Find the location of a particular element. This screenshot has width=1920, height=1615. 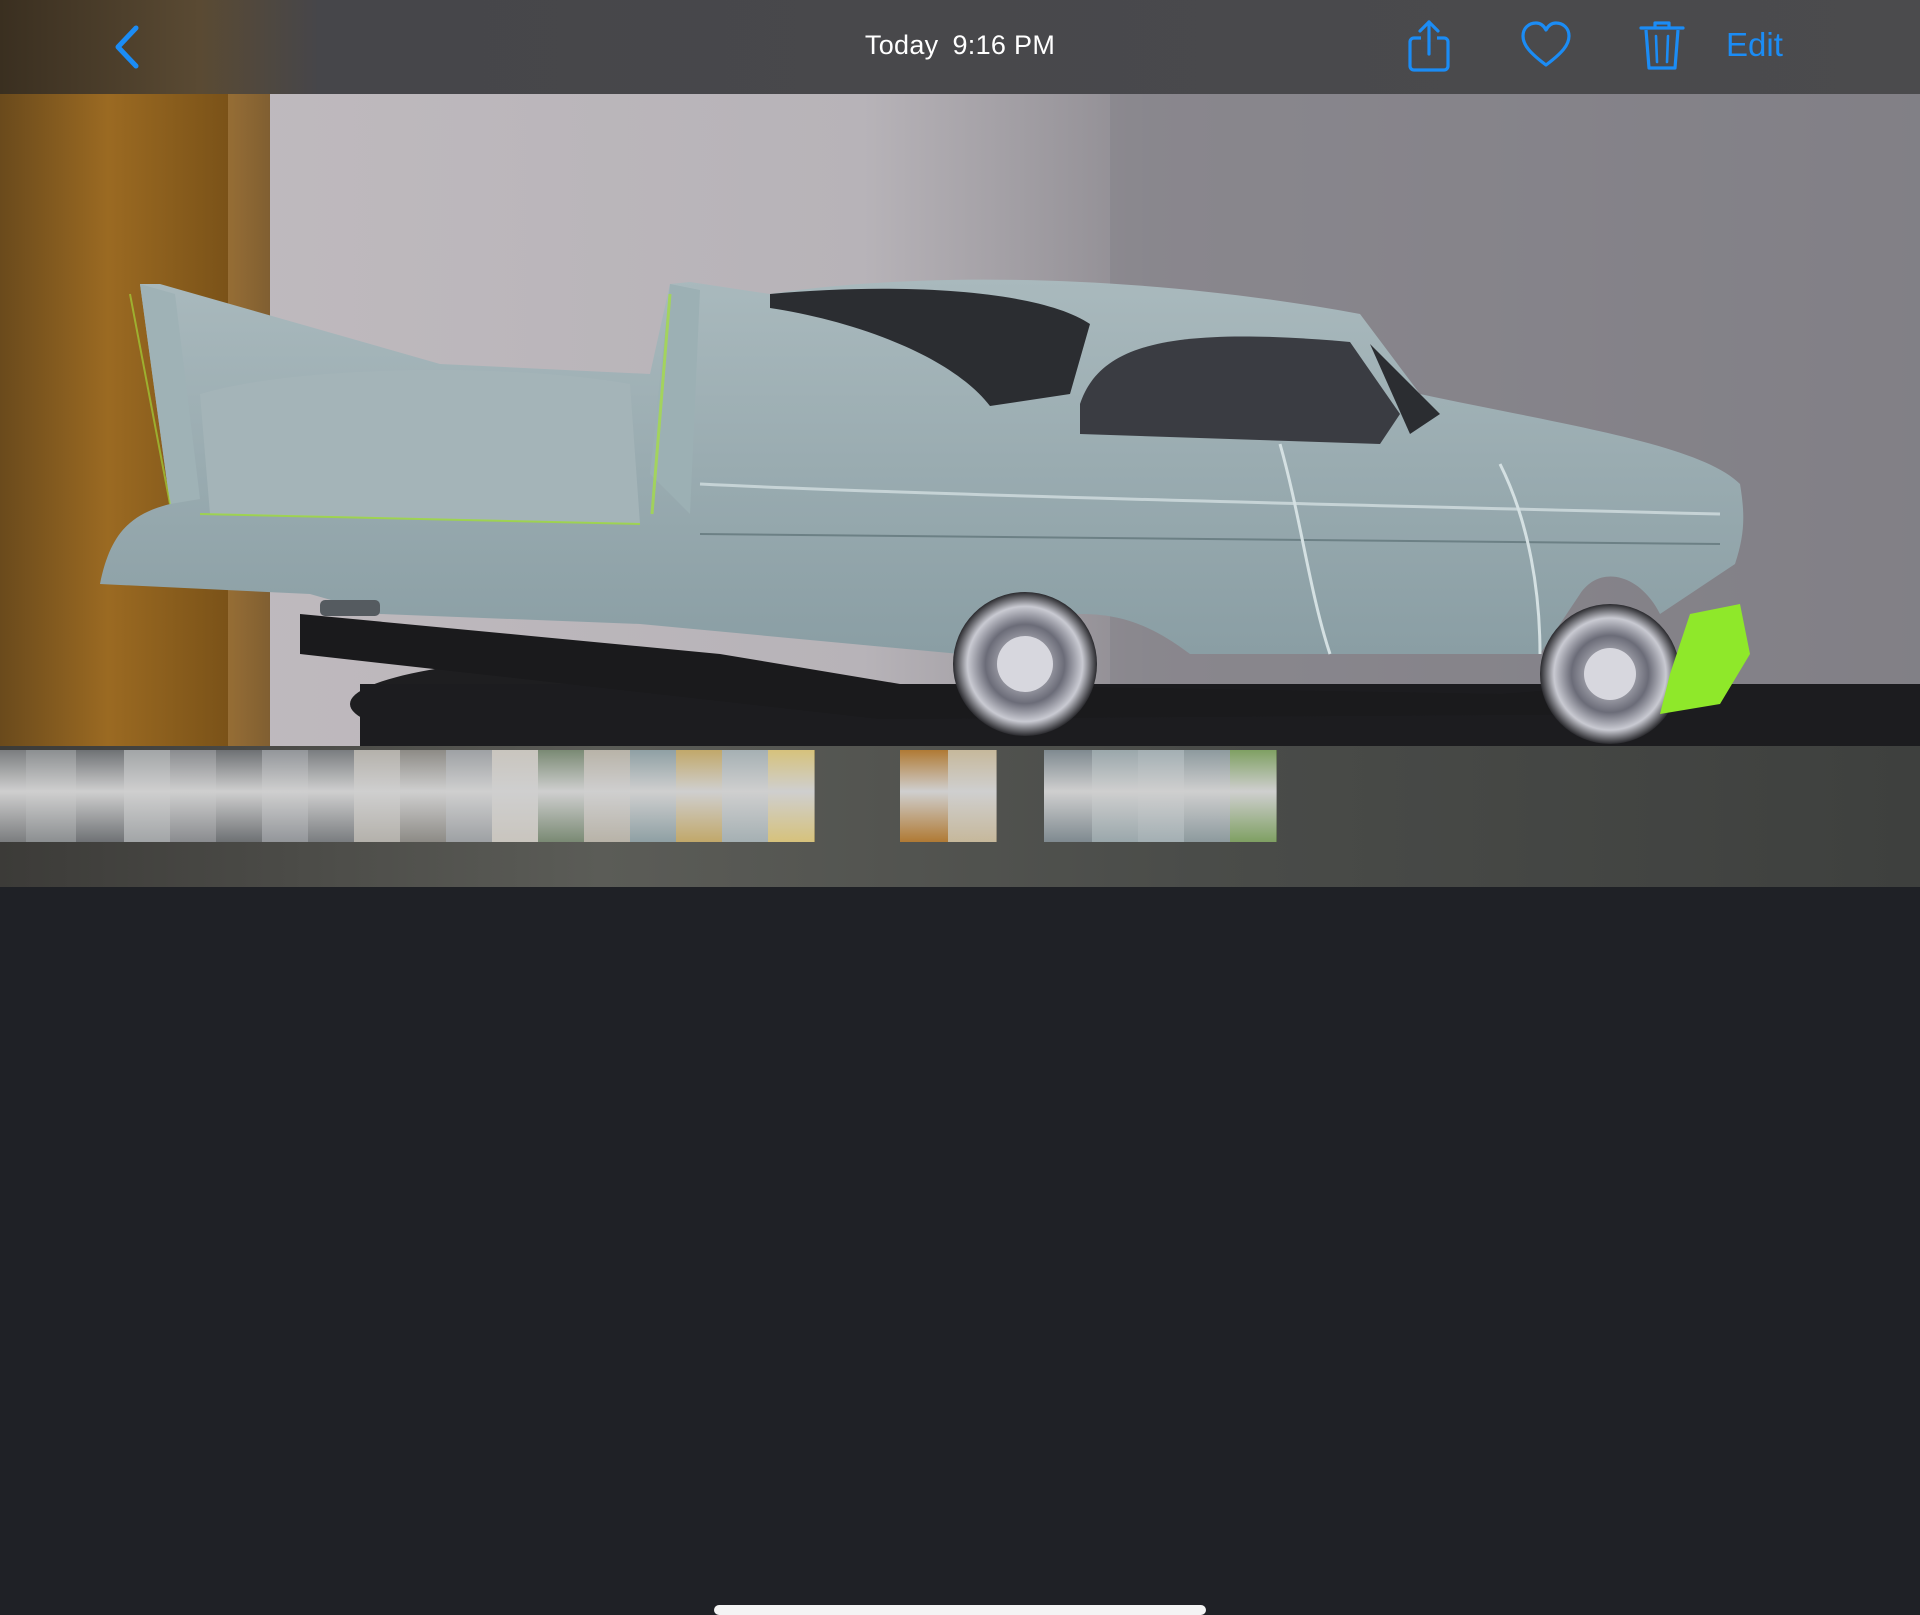

date-label: Today is located at coordinates (901, 45).